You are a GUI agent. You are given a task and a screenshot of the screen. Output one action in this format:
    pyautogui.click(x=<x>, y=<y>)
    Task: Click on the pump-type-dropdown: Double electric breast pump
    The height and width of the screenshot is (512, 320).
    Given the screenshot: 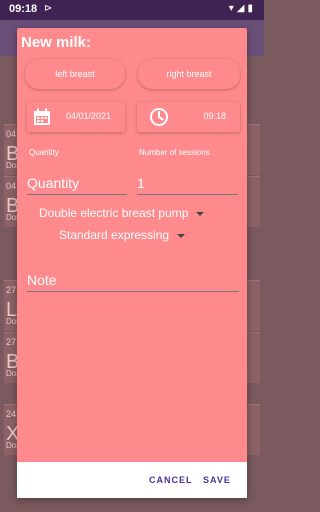 What is the action you would take?
    pyautogui.click(x=122, y=213)
    